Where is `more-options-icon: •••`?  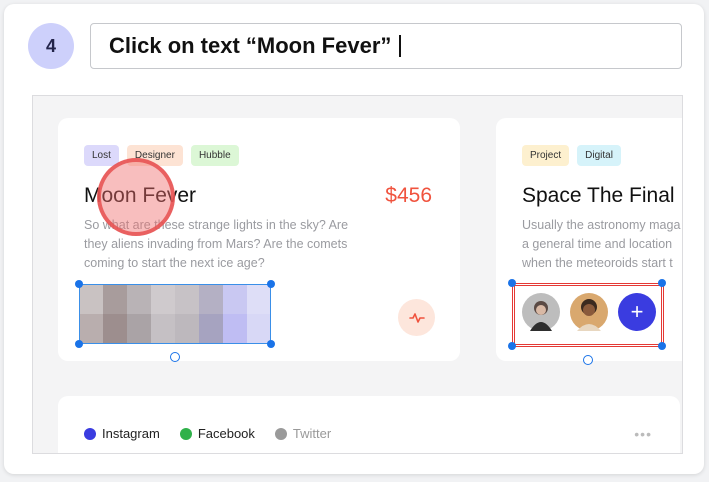
more-options-icon: ••• is located at coordinates (643, 434).